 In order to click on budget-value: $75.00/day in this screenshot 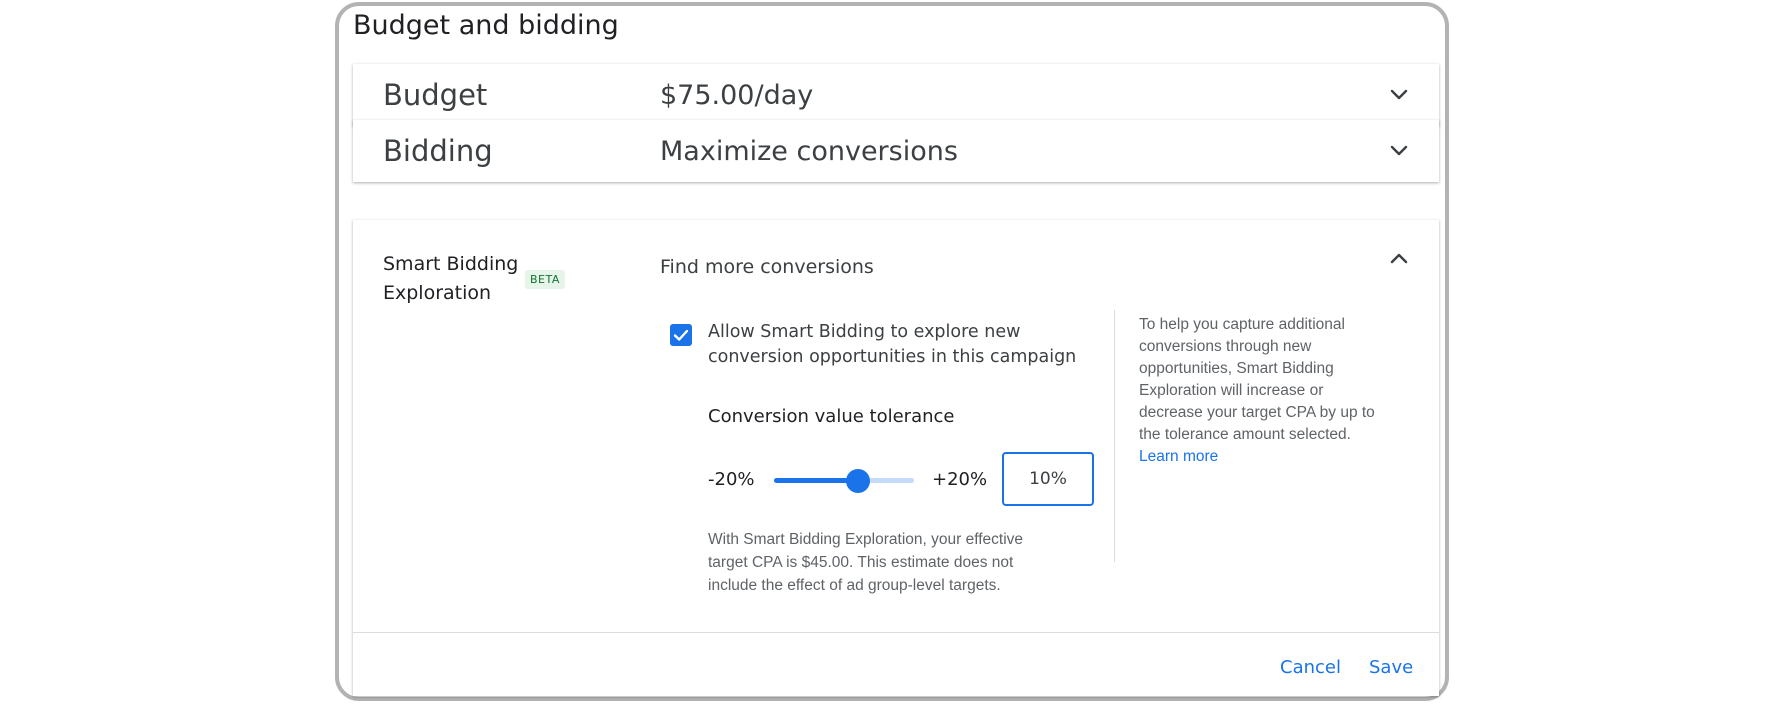, I will do `click(737, 95)`.